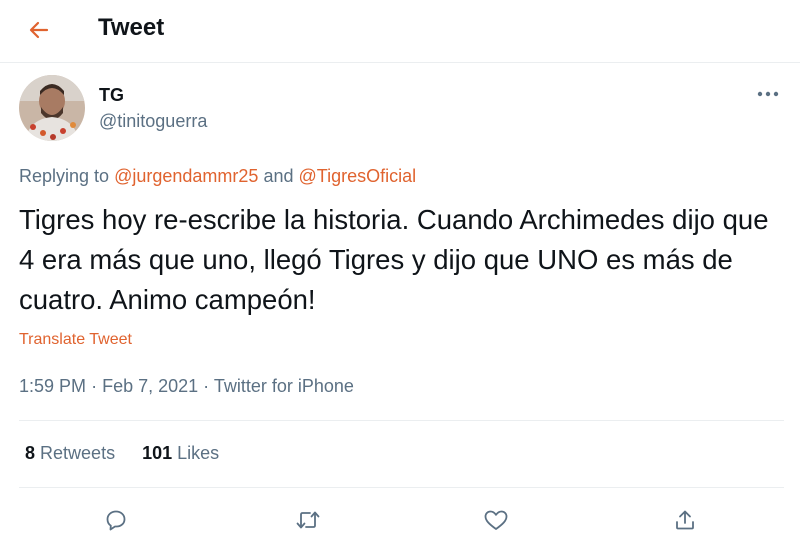 This screenshot has width=800, height=555. I want to click on arrow-left-icon, so click(39, 30).